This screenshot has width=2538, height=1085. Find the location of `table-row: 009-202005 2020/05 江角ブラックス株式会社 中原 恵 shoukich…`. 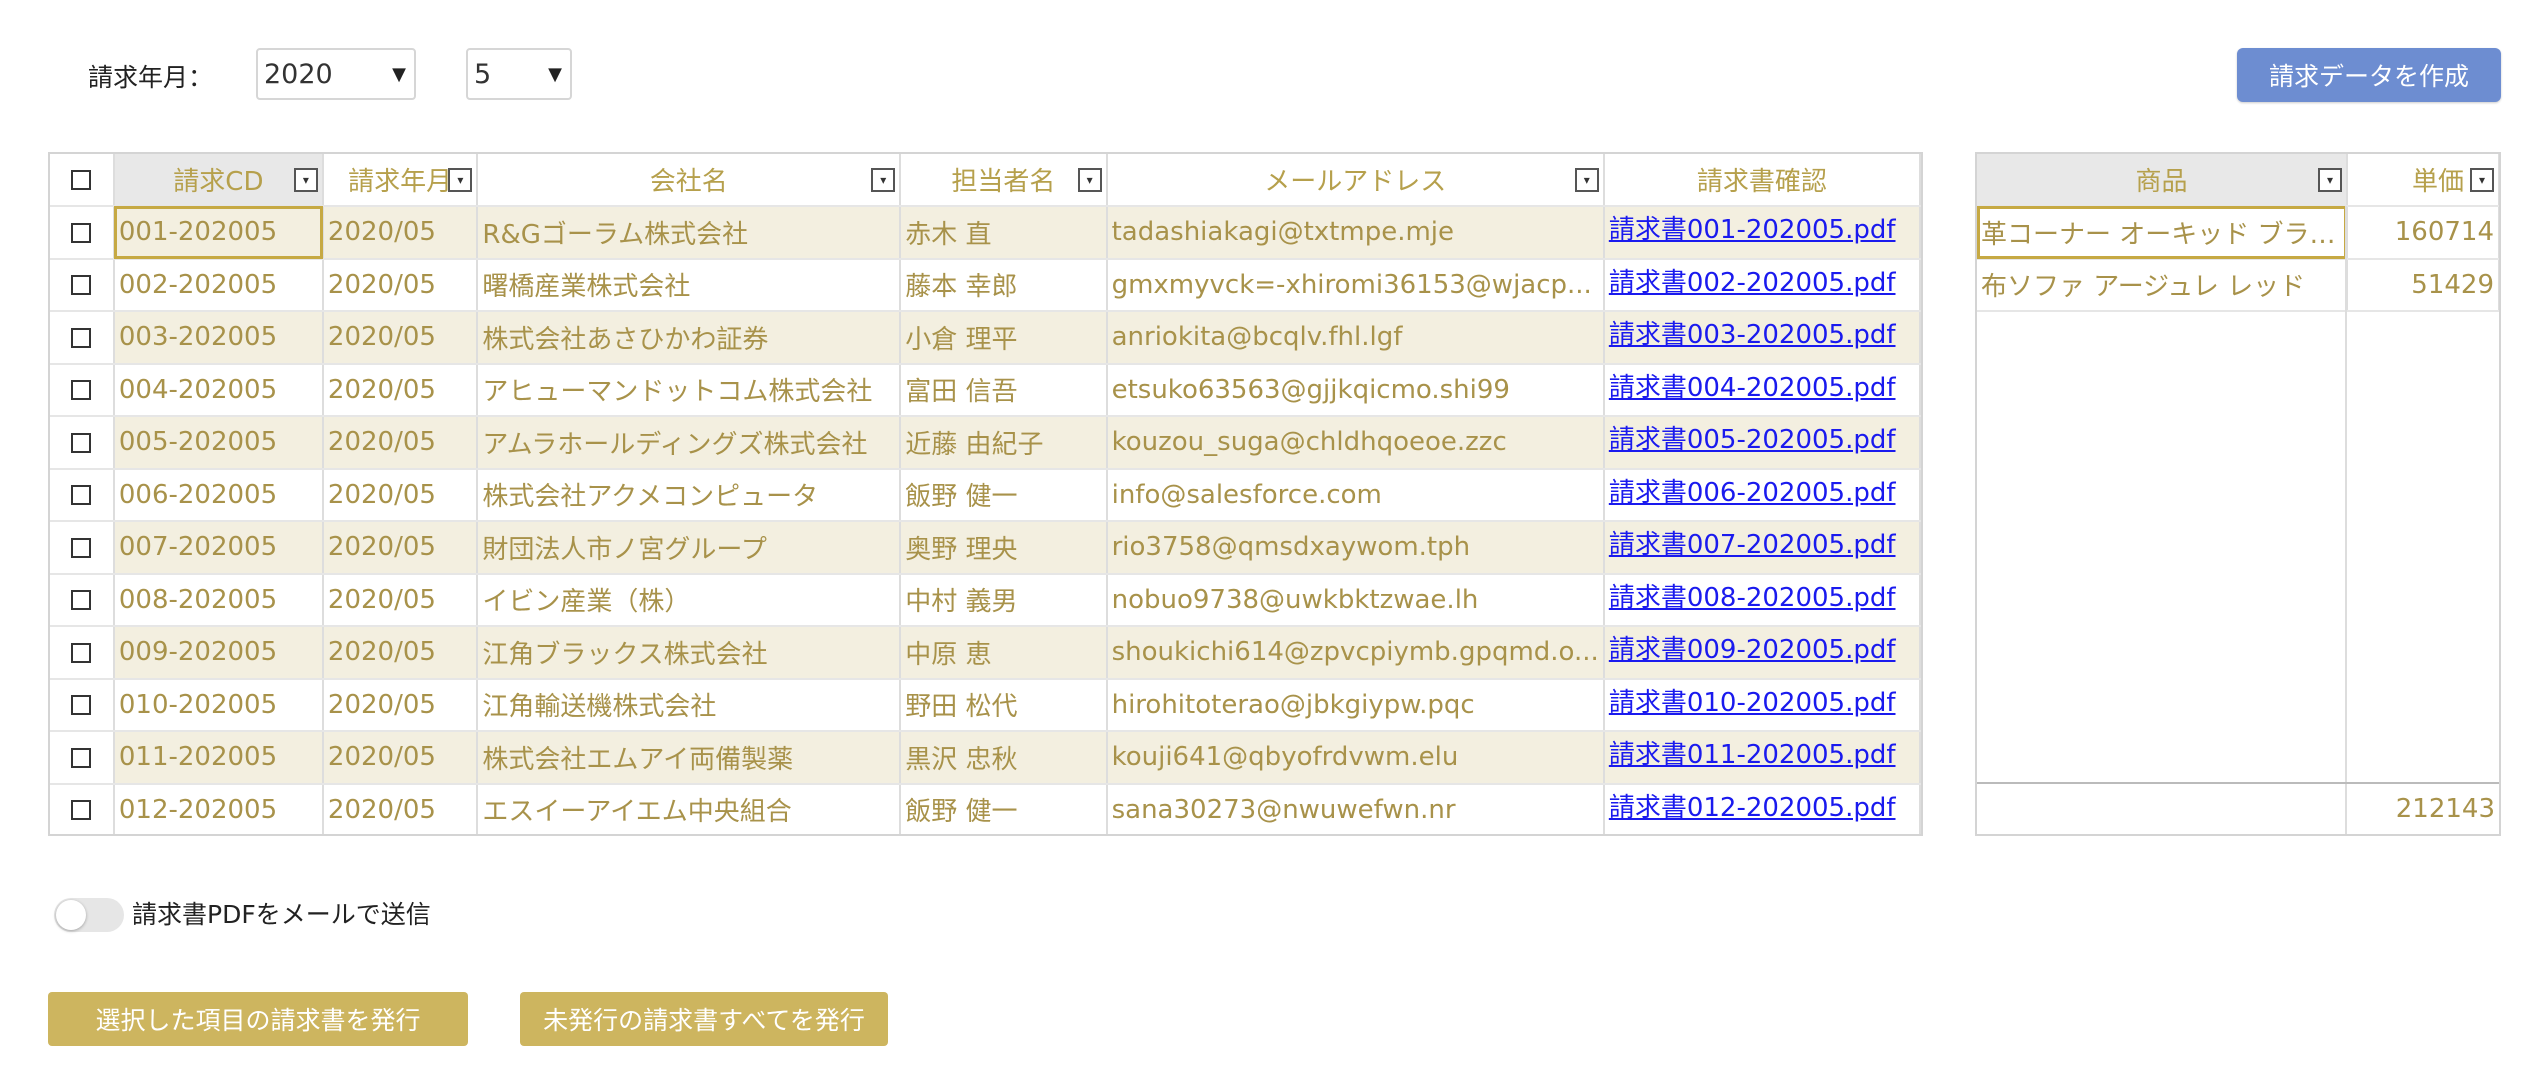

table-row: 009-202005 2020/05 江角ブラックス株式会社 中原 恵 shoukich… is located at coordinates (985, 653).